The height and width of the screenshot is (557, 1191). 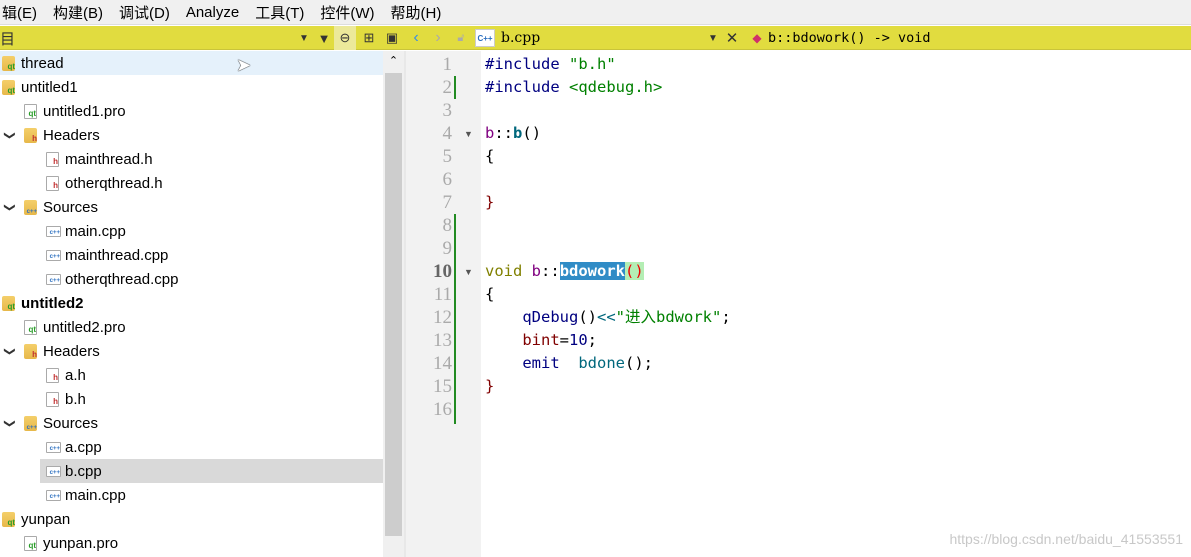 I want to click on code-token: 10, so click(x=578, y=340).